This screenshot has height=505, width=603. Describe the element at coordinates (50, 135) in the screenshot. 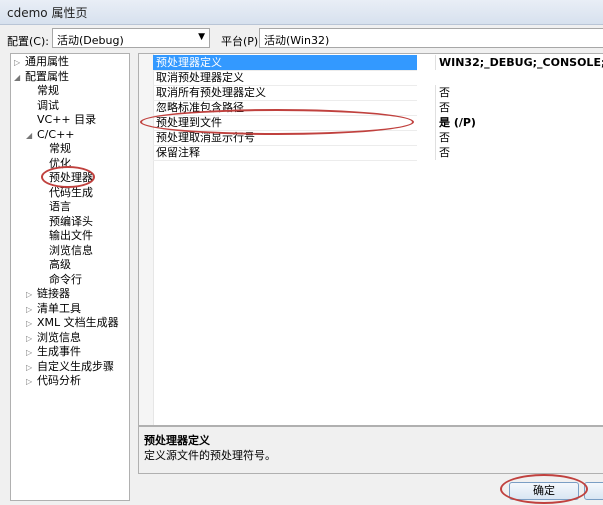

I see `tree-item-cpp: ◢ C/C++` at that location.